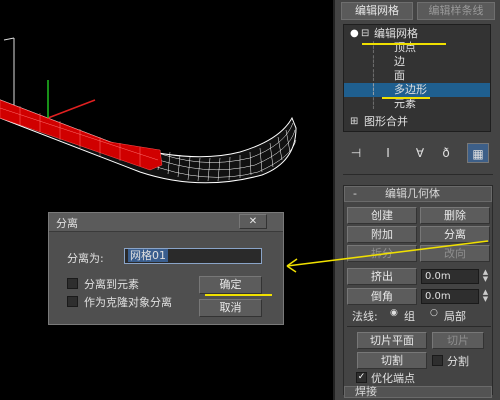 The image size is (500, 400). What do you see at coordinates (355, 193) in the screenshot?
I see `collapse-rollout-icon: -` at bounding box center [355, 193].